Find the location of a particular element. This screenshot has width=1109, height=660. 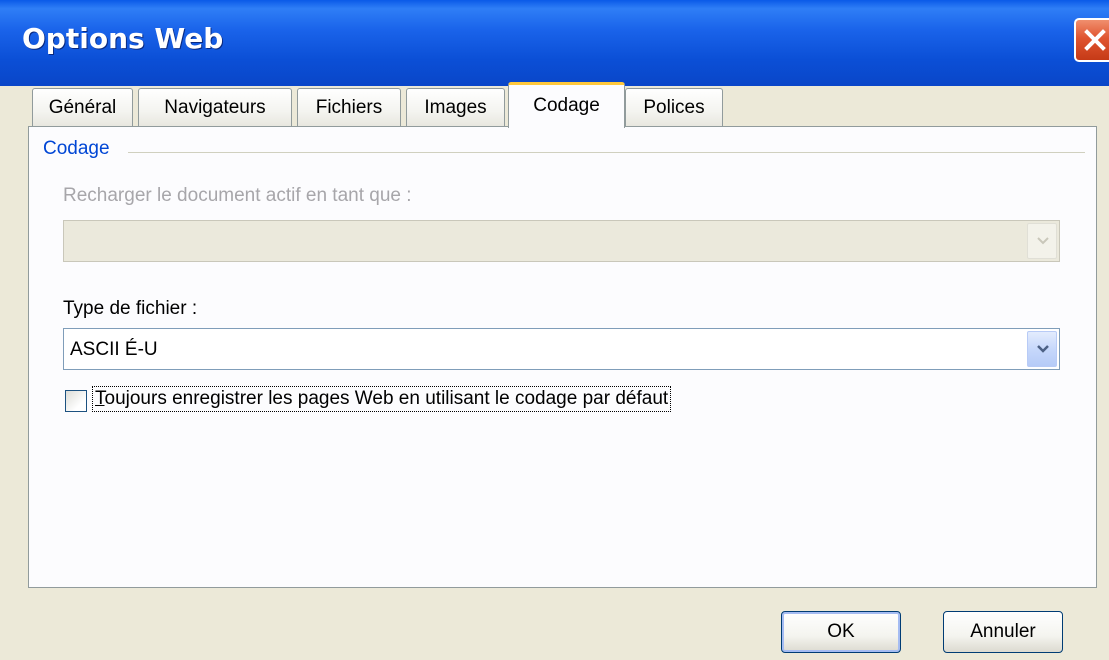

tab-label: Images is located at coordinates (455, 107).